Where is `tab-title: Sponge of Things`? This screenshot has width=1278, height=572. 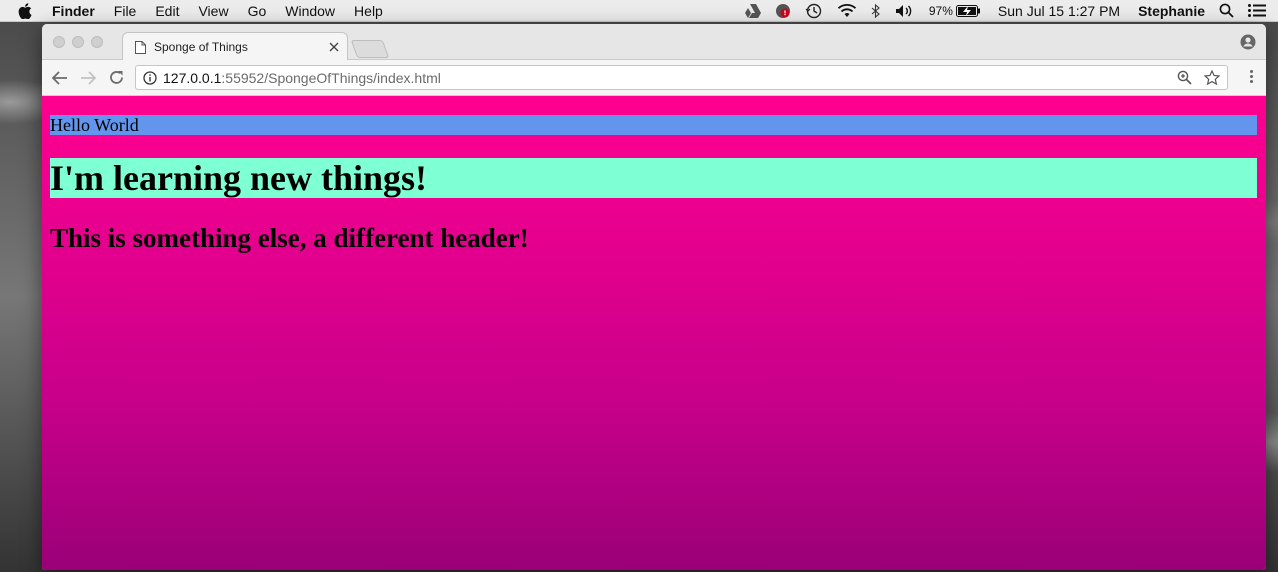 tab-title: Sponge of Things is located at coordinates (201, 47).